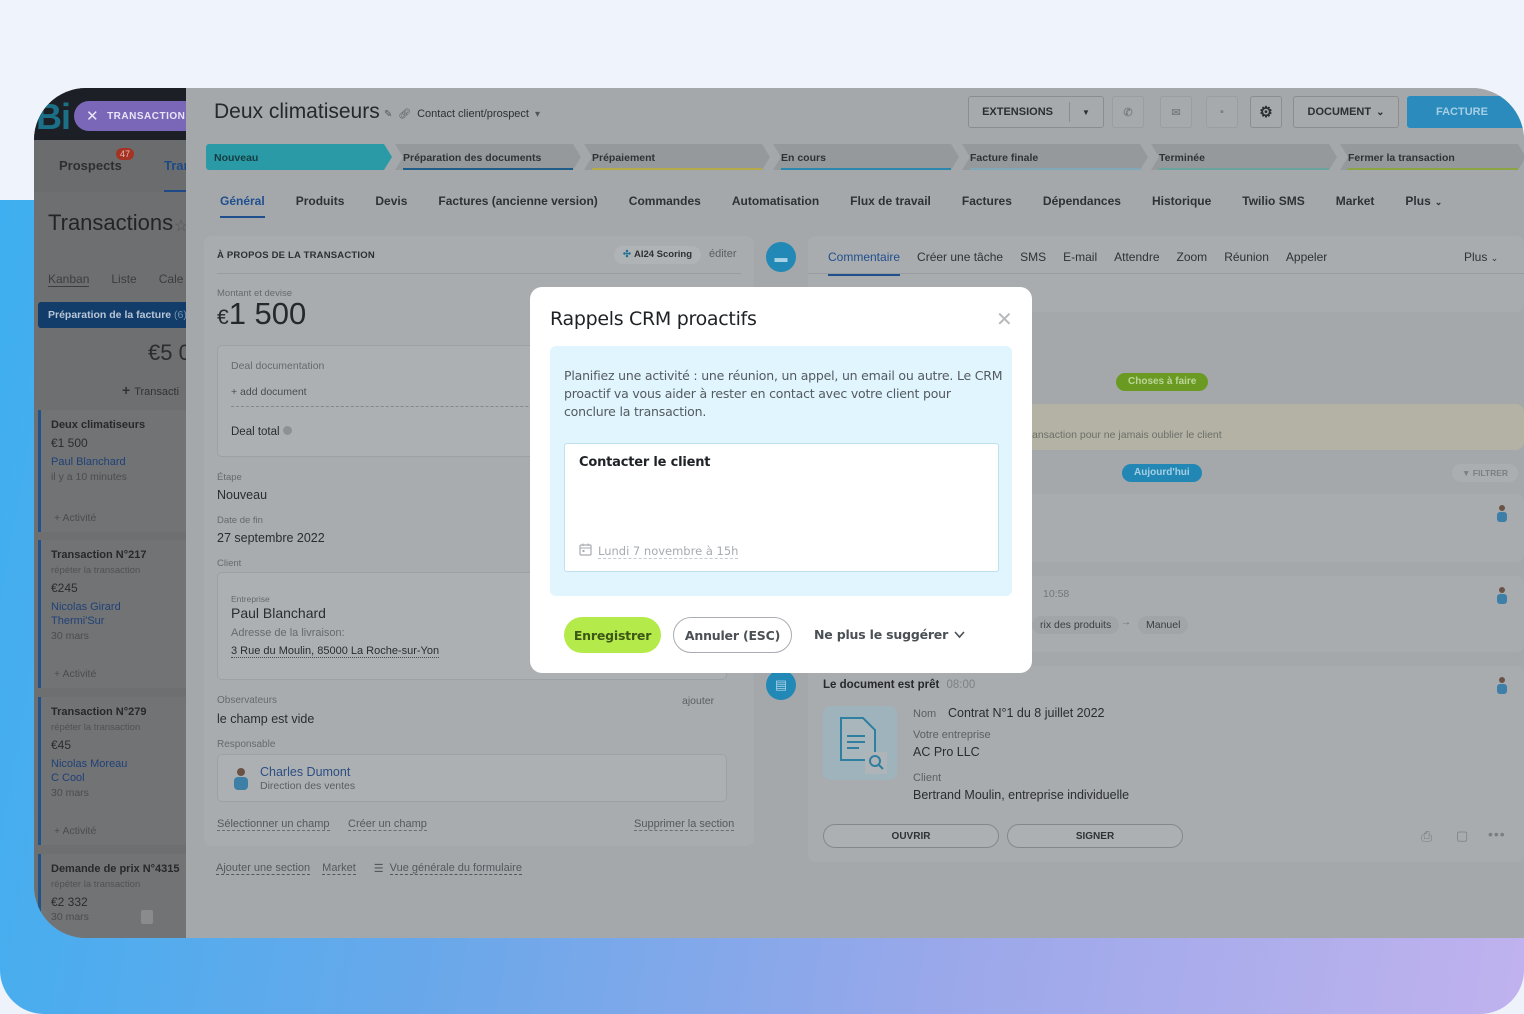 Image resolution: width=1524 pixels, height=1014 pixels. Describe the element at coordinates (1266, 112) in the screenshot. I see `gear-icon: ⚙` at that location.